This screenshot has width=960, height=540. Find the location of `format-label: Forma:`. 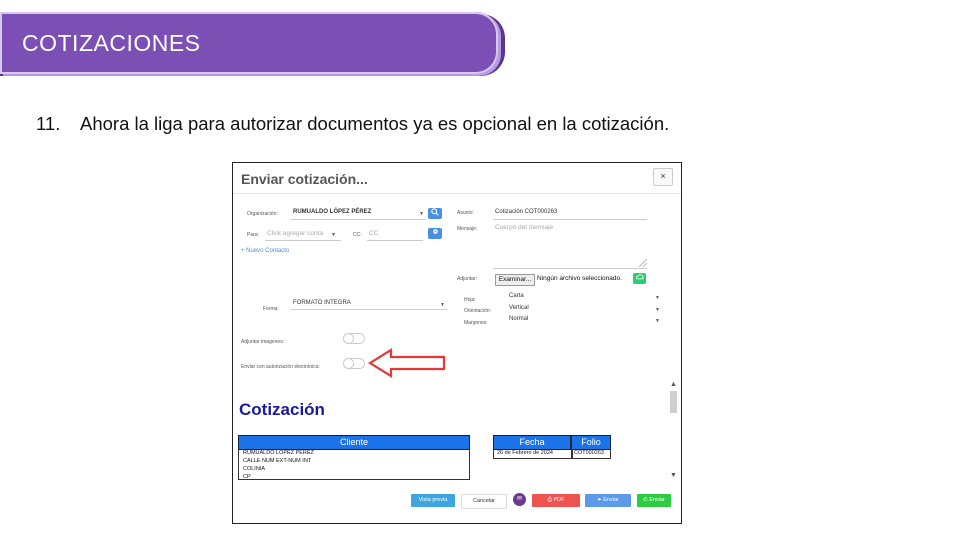

format-label: Forma: is located at coordinates (271, 309).